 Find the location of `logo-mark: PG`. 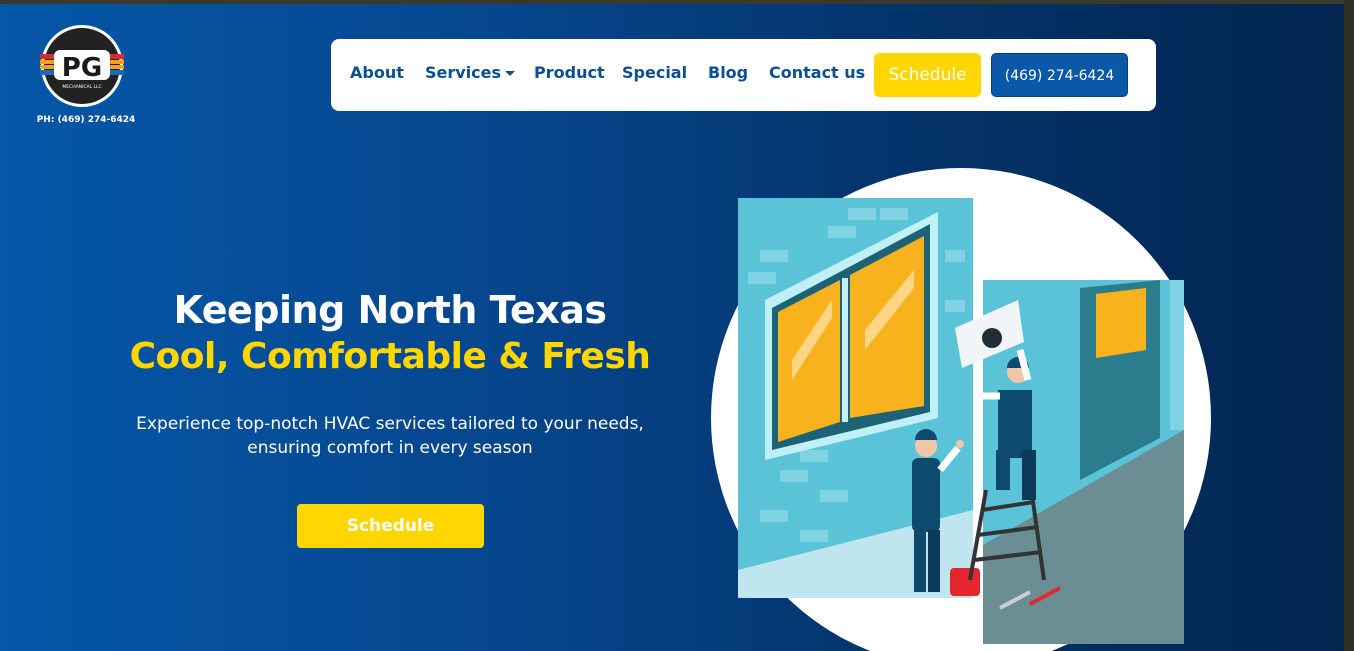

logo-mark: PG is located at coordinates (82, 68).